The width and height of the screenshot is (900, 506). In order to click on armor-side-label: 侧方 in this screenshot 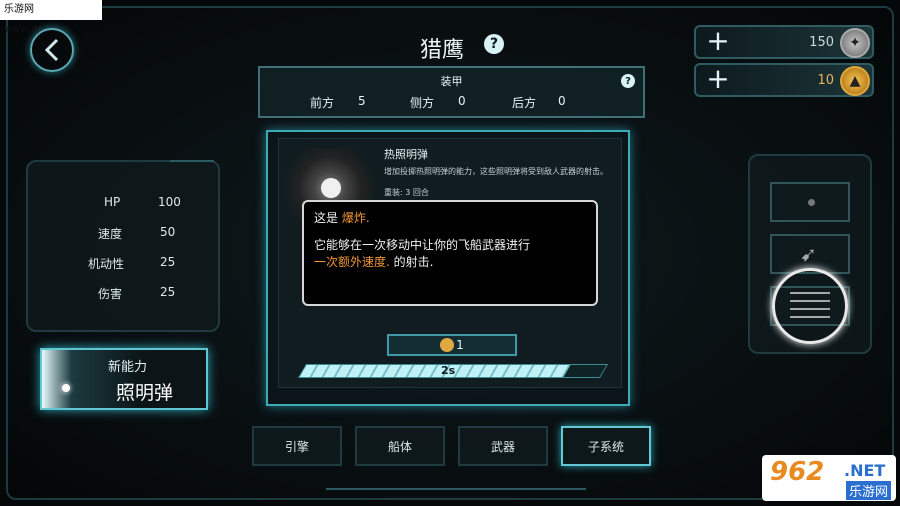, I will do `click(422, 103)`.